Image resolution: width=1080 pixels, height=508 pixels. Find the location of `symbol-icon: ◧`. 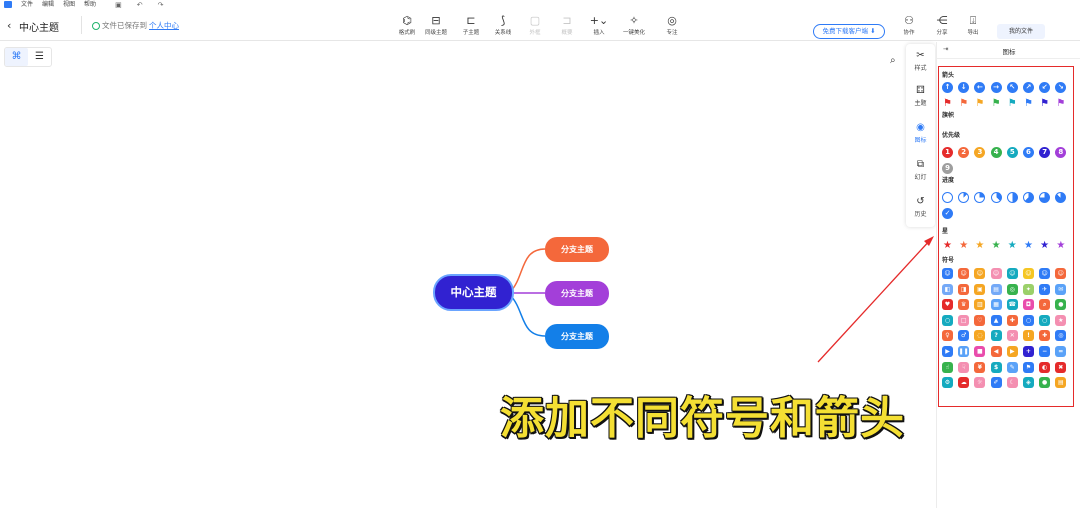

symbol-icon: ◧ is located at coordinates (947, 289).